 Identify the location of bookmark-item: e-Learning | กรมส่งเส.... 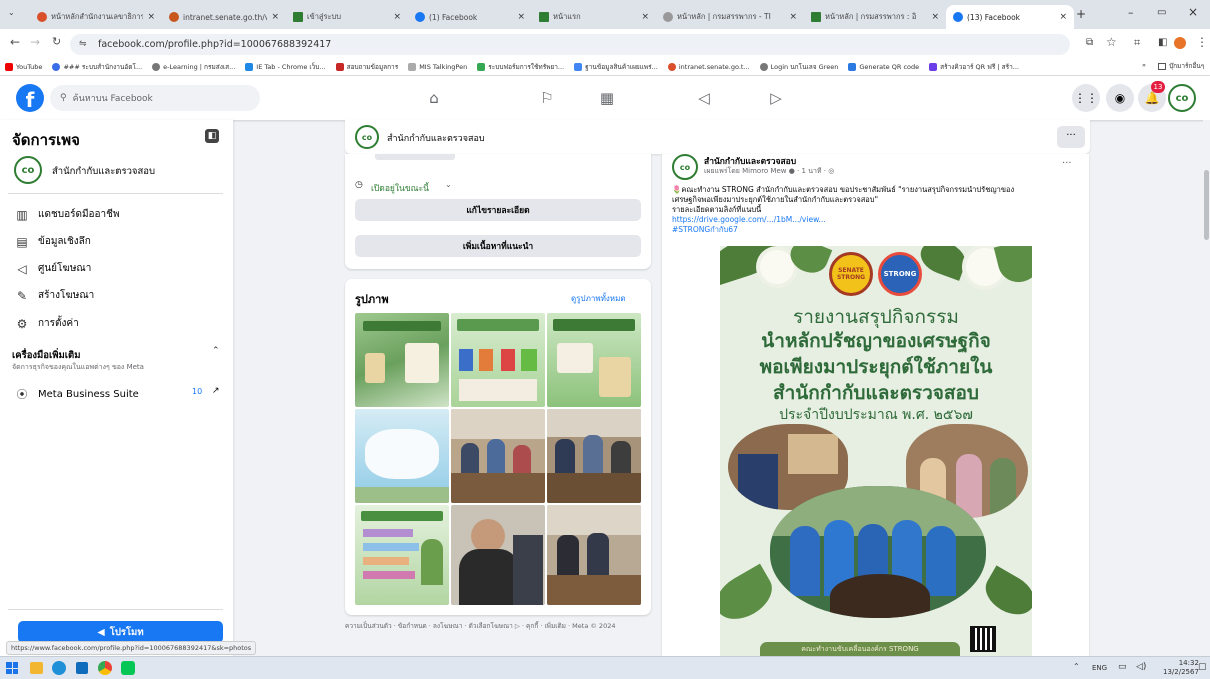
(193, 67).